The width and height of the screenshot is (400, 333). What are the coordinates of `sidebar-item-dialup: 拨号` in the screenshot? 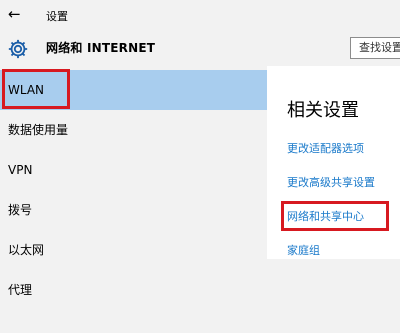 It's located at (133, 210).